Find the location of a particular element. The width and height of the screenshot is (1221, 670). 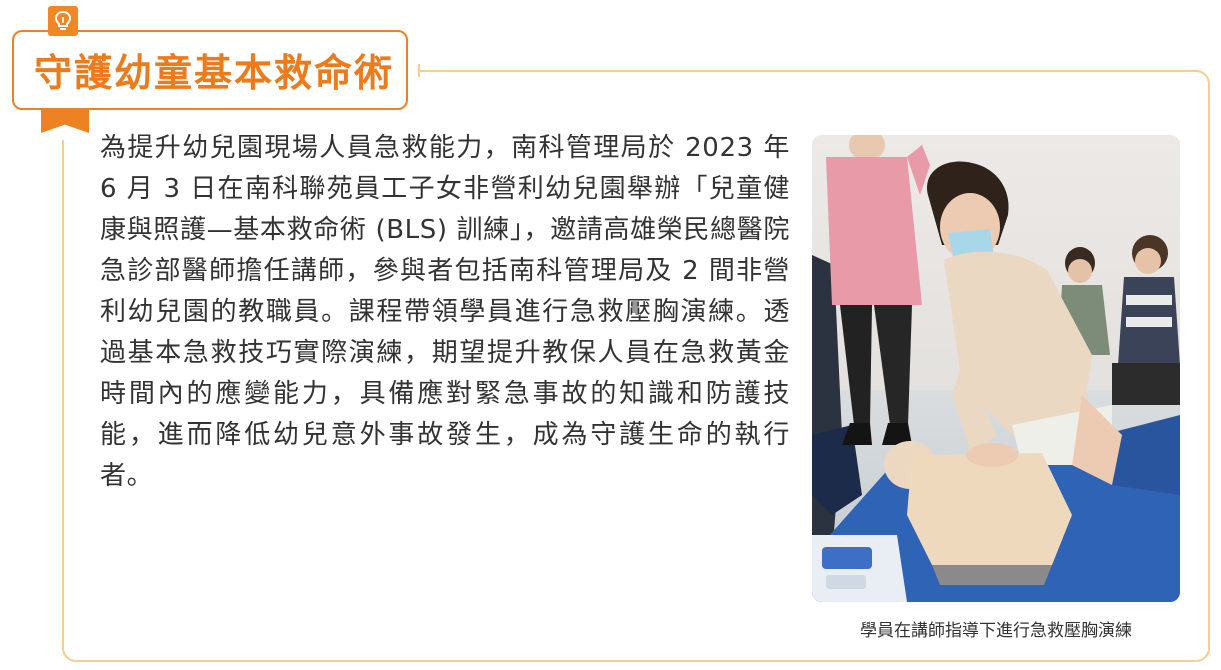

page-title: 守護幼童基本救命術 is located at coordinates (214, 73).